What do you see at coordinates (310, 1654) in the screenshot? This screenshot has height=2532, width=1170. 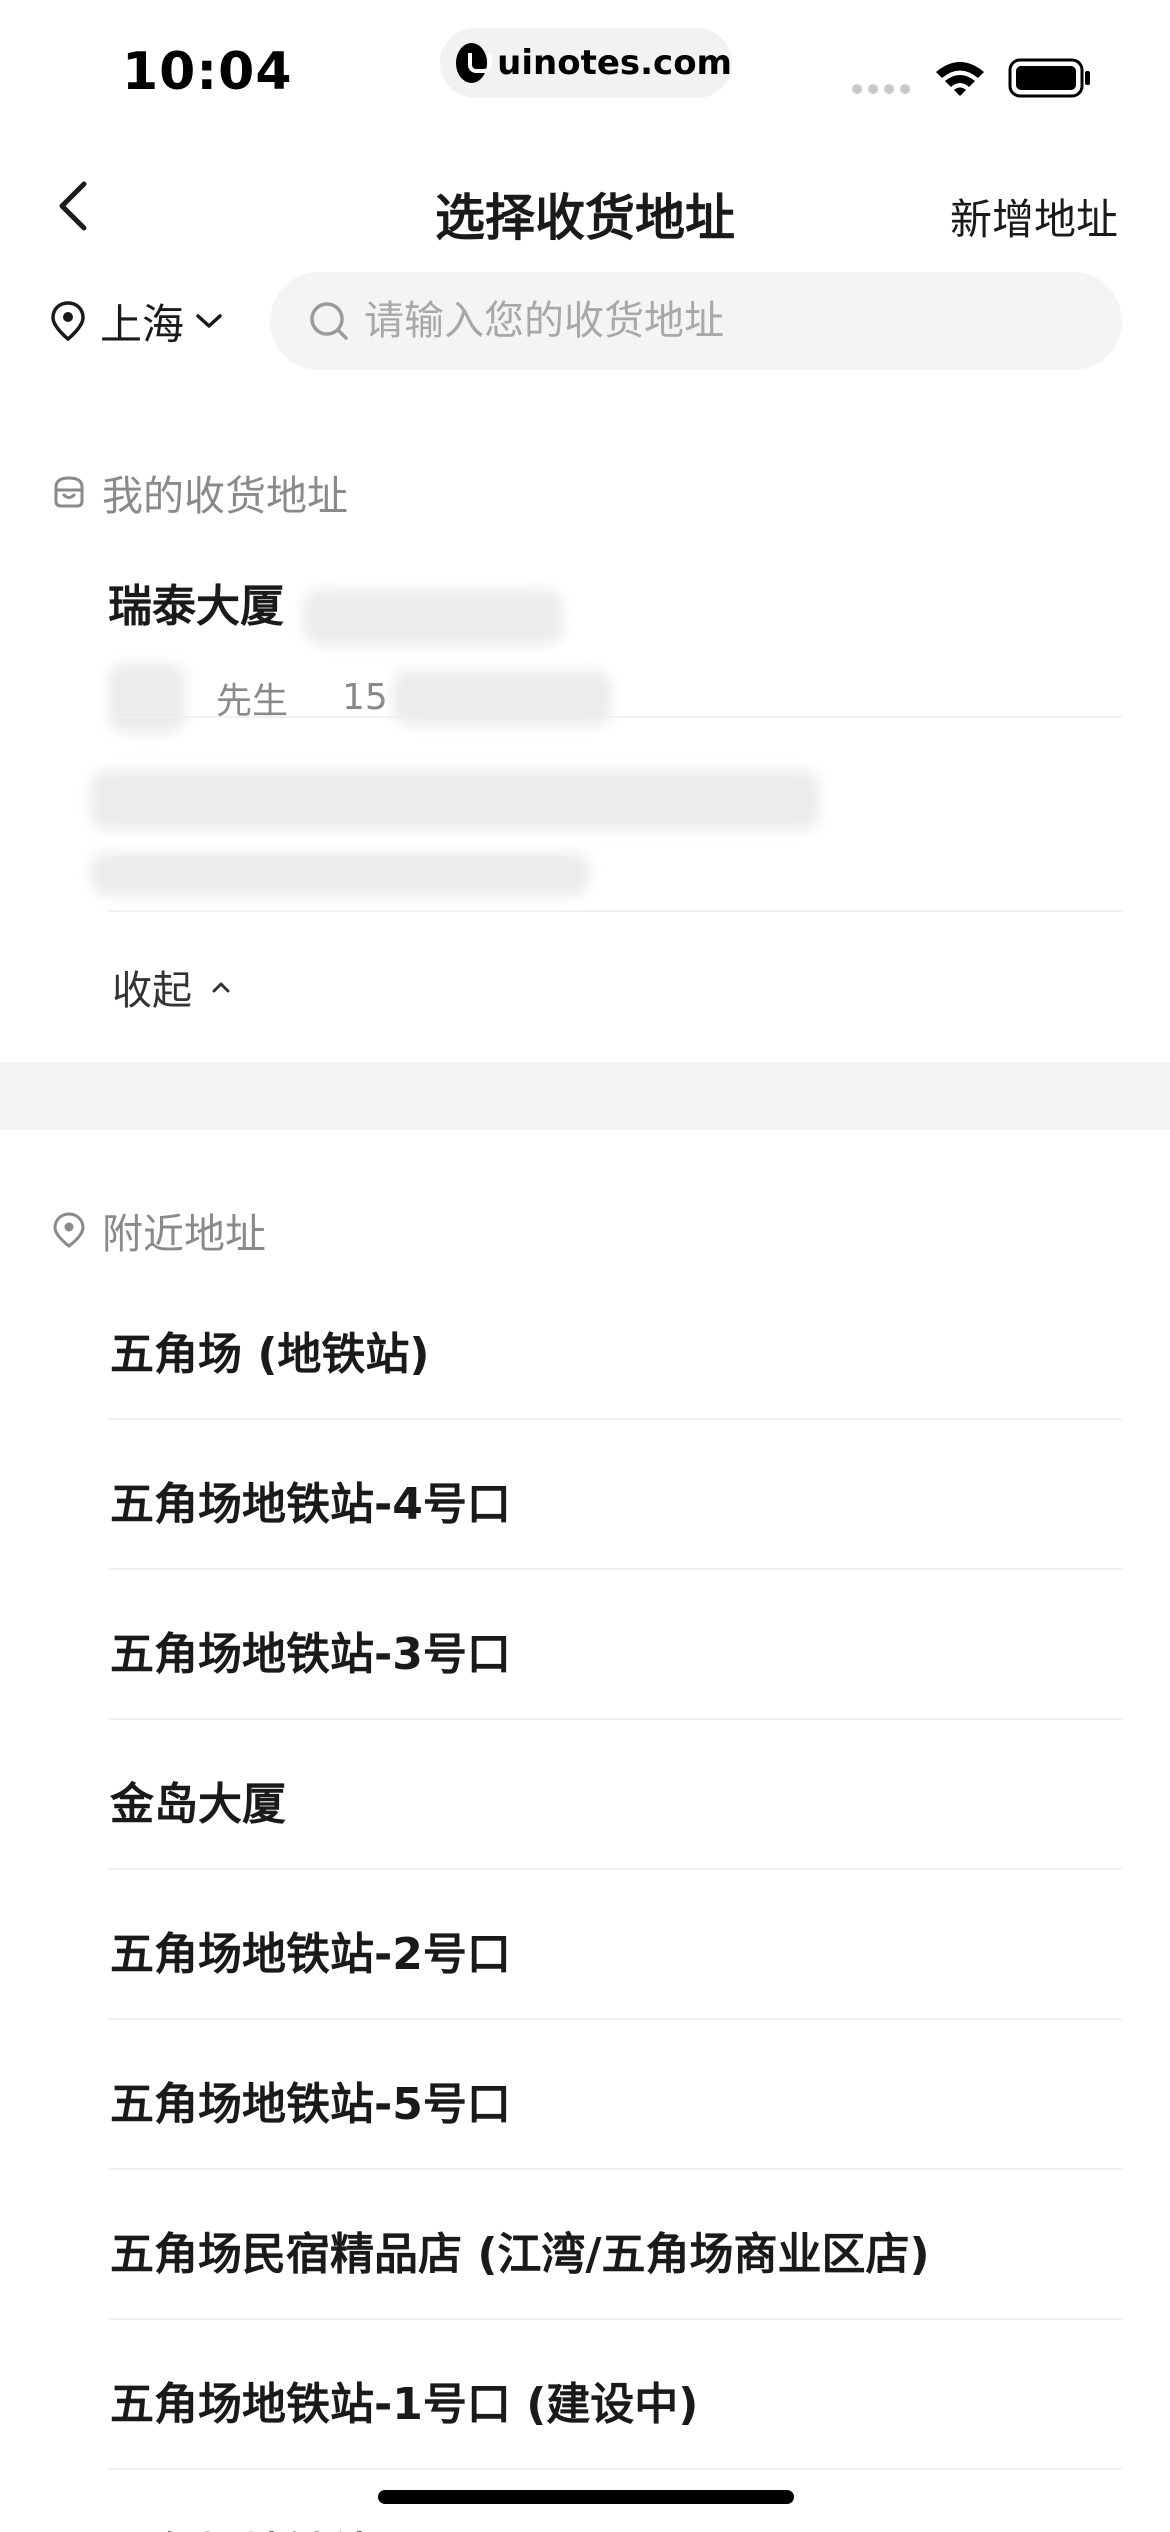 I see `nearby-address-label: 五角场地铁站-3号口` at bounding box center [310, 1654].